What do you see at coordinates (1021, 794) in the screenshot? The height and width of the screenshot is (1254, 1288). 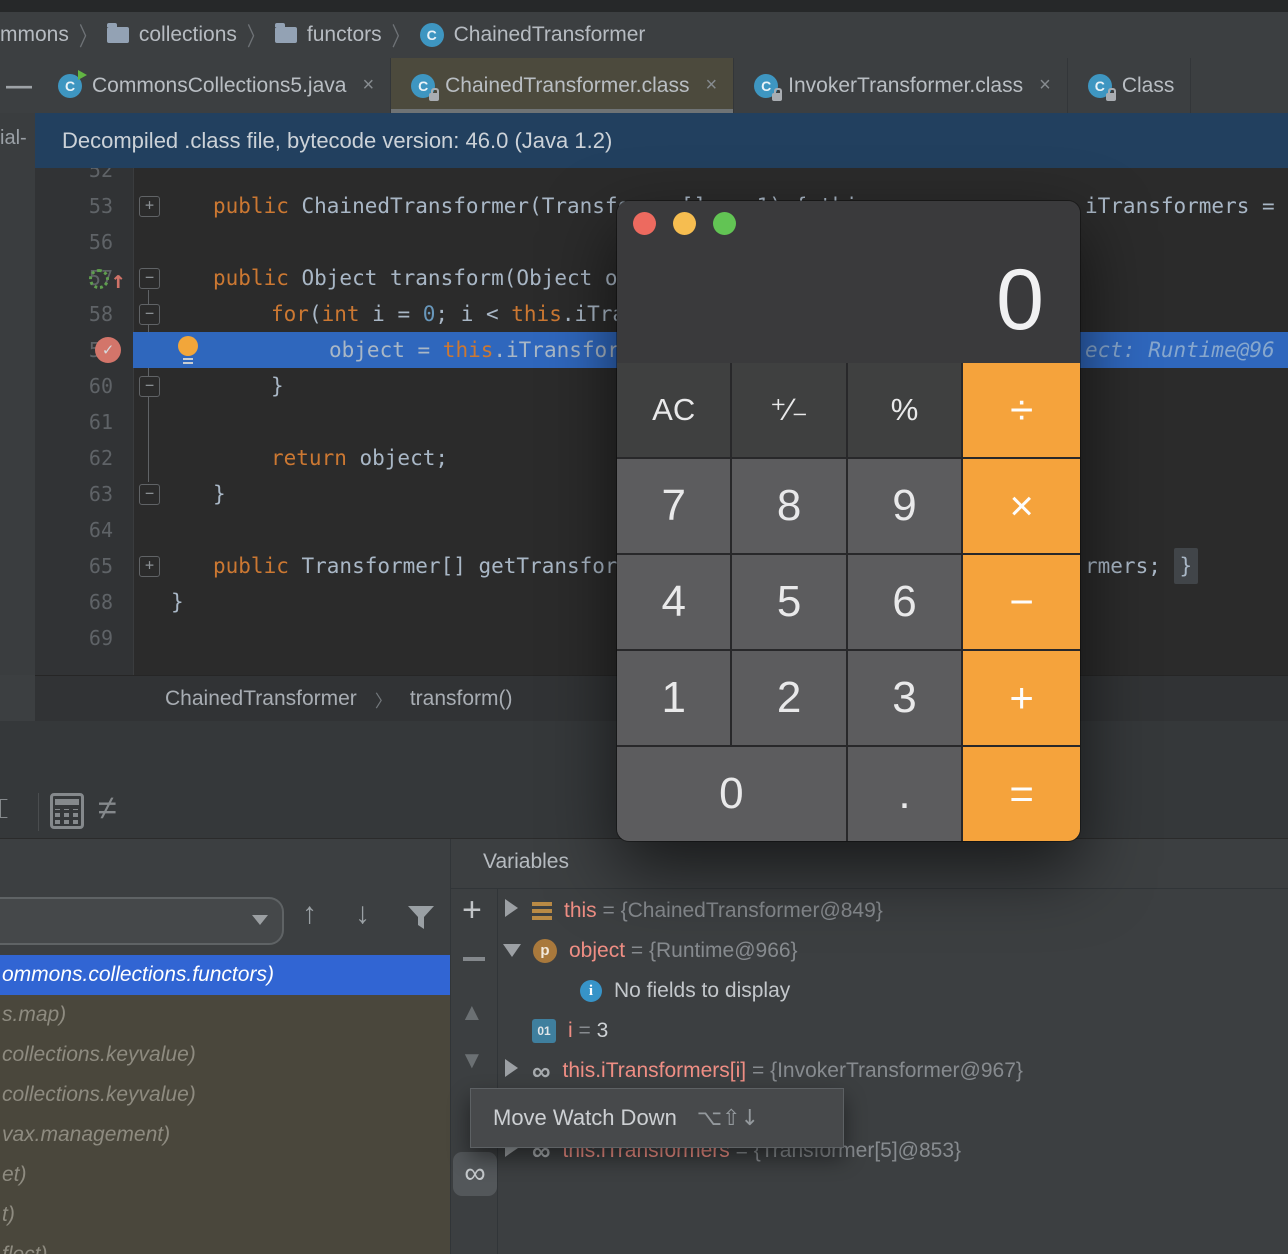 I see `calc-button-x: =` at bounding box center [1021, 794].